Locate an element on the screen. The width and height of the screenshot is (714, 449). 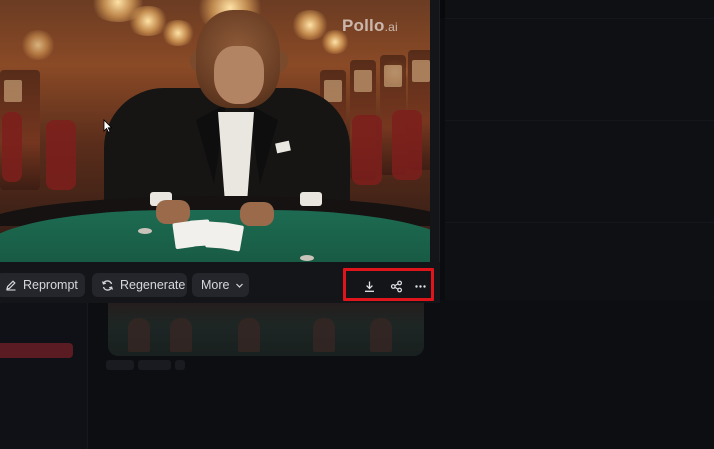
regenerate-button: Regenerate is located at coordinates (139, 285).